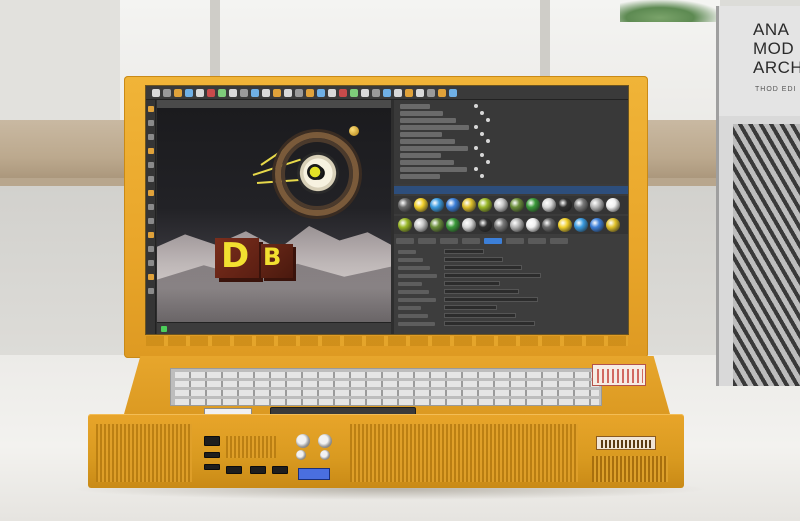 This screenshot has width=800, height=521. Describe the element at coordinates (325, 441) in the screenshot. I see `control-knob` at that location.